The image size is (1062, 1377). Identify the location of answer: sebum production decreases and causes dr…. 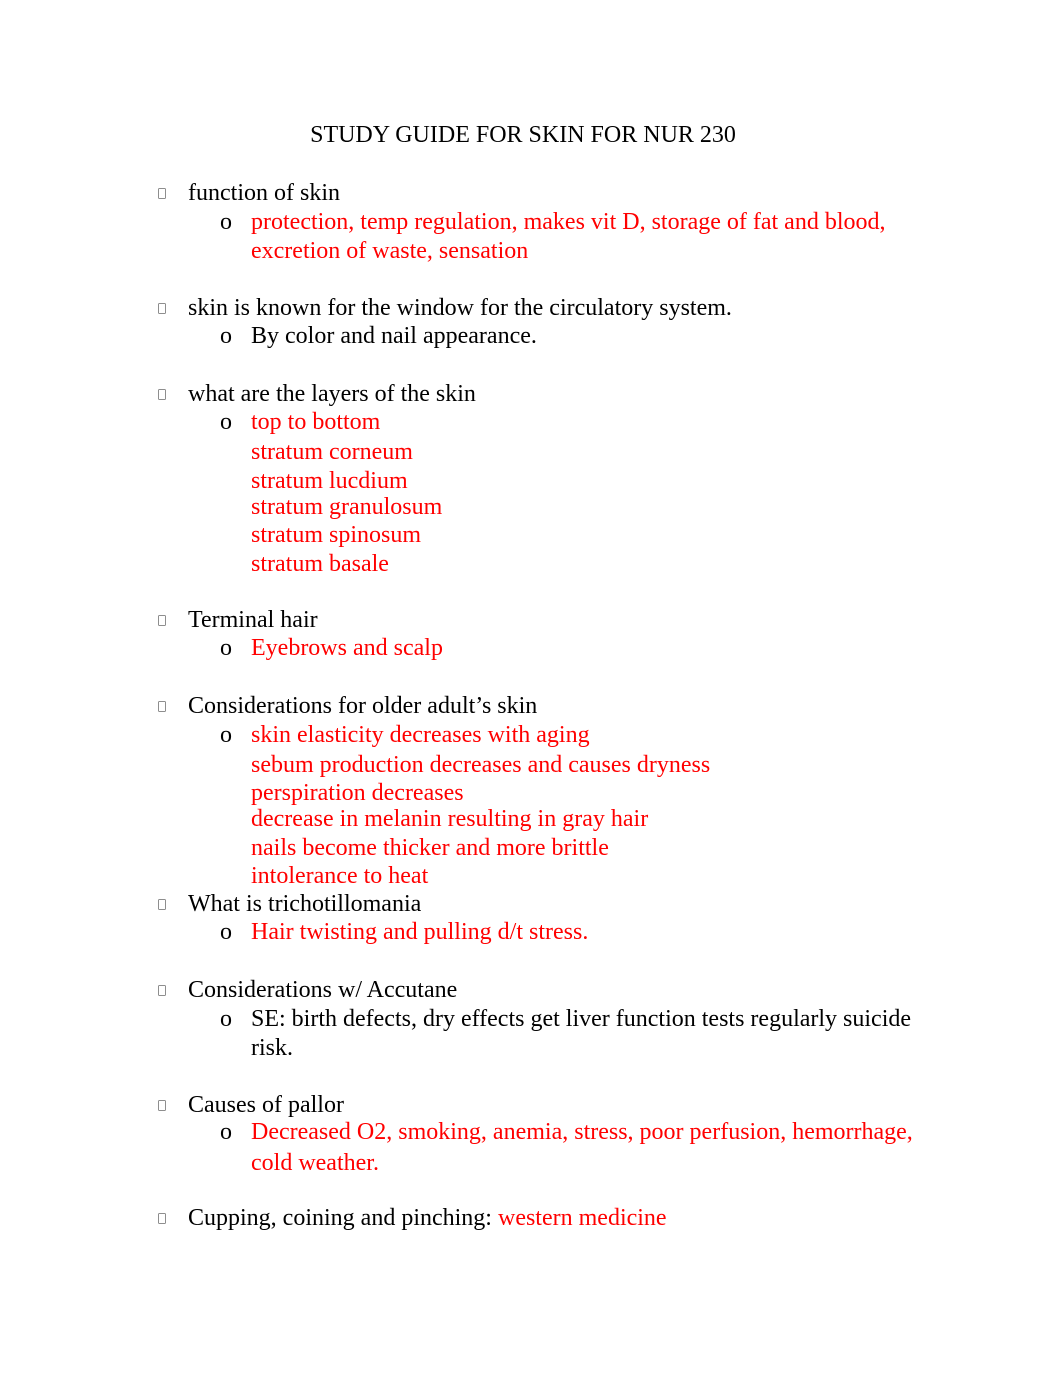
(481, 765).